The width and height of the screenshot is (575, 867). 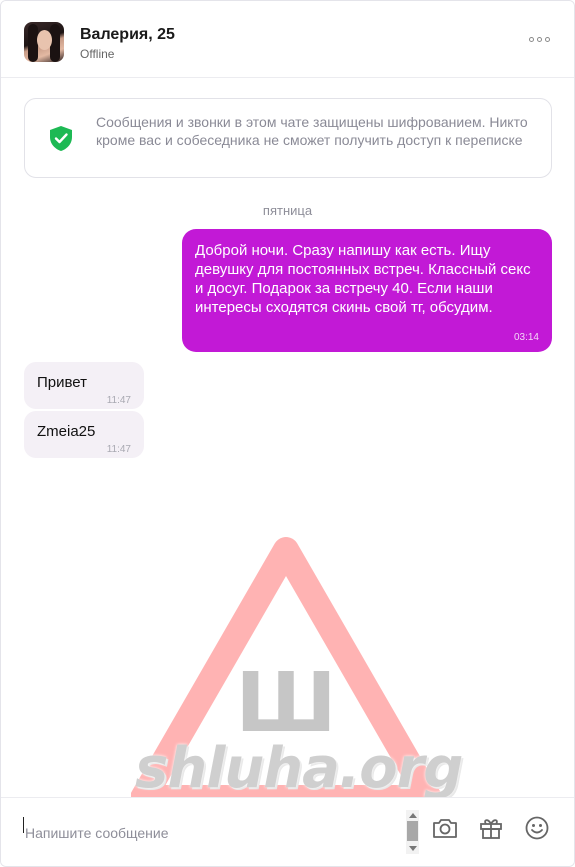 I want to click on emoji-icon, so click(x=537, y=828).